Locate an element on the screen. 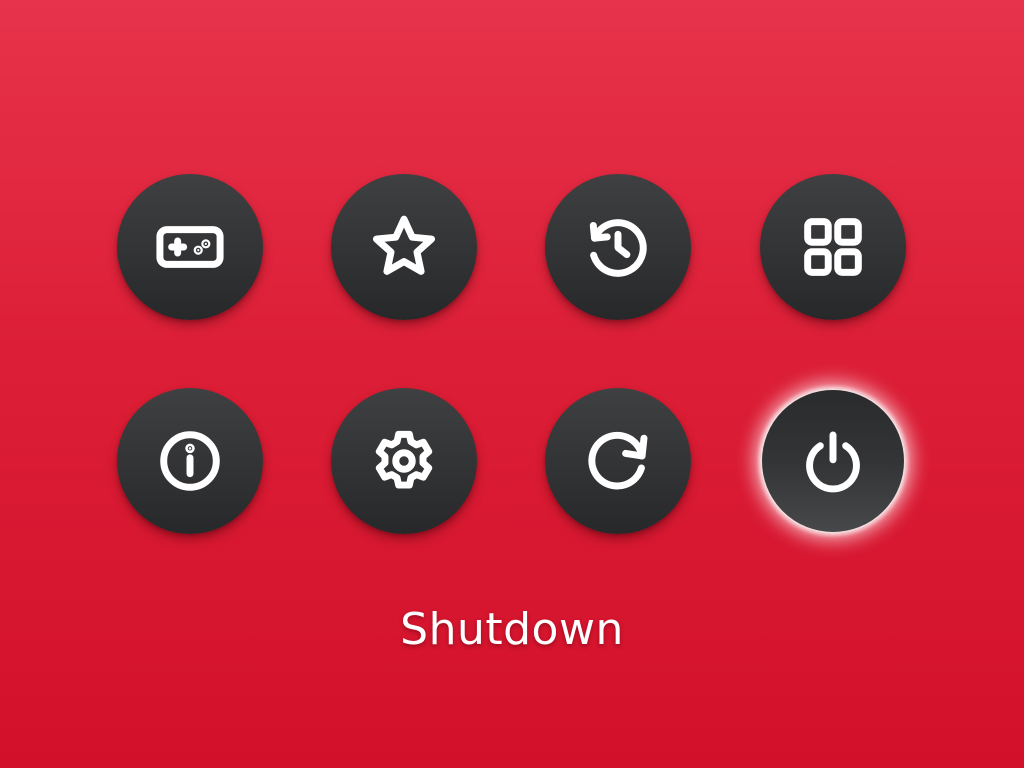  info-button is located at coordinates (190, 461).